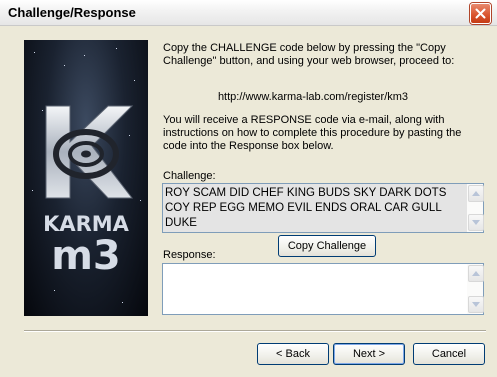  I want to click on window-title: Challenge/Response, so click(72, 12).